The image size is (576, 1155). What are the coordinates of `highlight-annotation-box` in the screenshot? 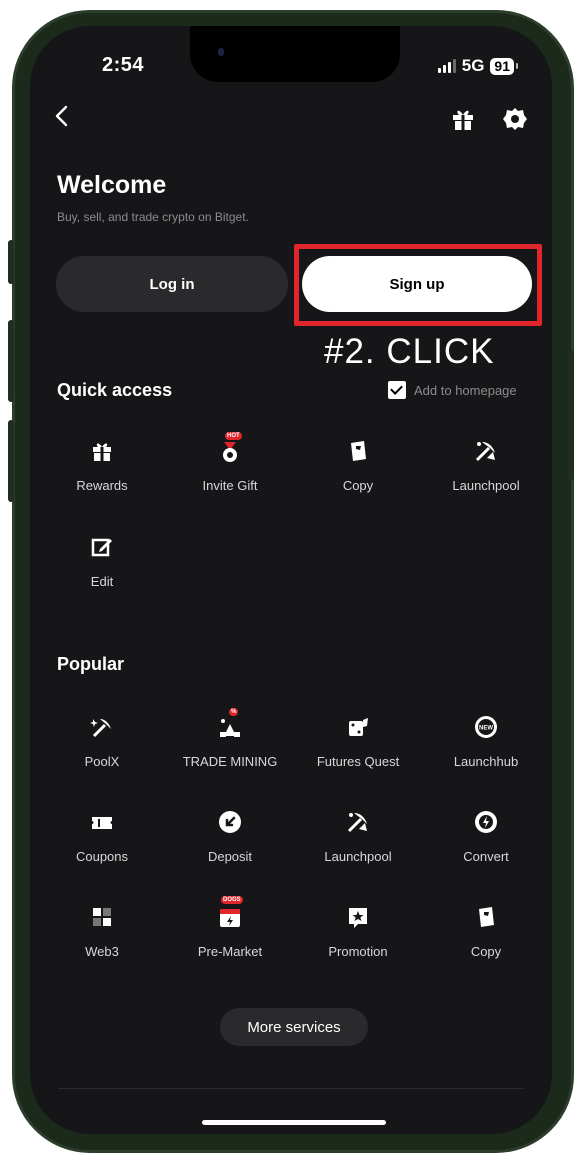 It's located at (418, 285).